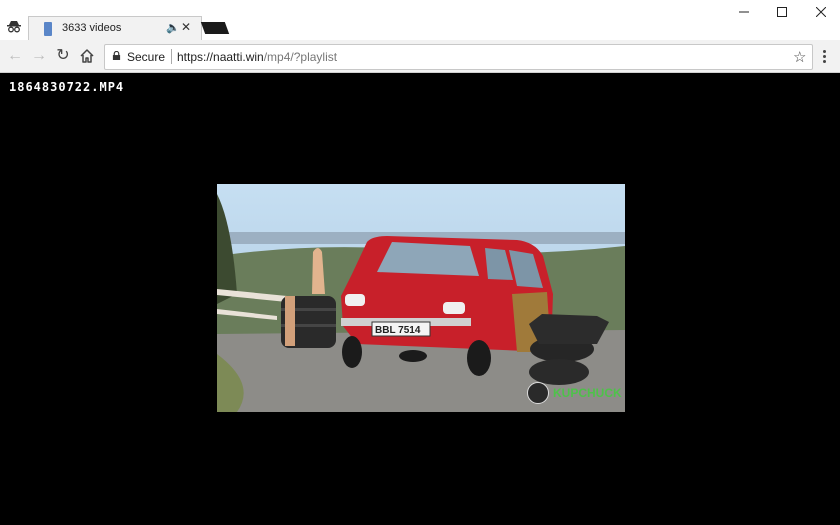  I want to click on reload-button: ↻, so click(63, 56).